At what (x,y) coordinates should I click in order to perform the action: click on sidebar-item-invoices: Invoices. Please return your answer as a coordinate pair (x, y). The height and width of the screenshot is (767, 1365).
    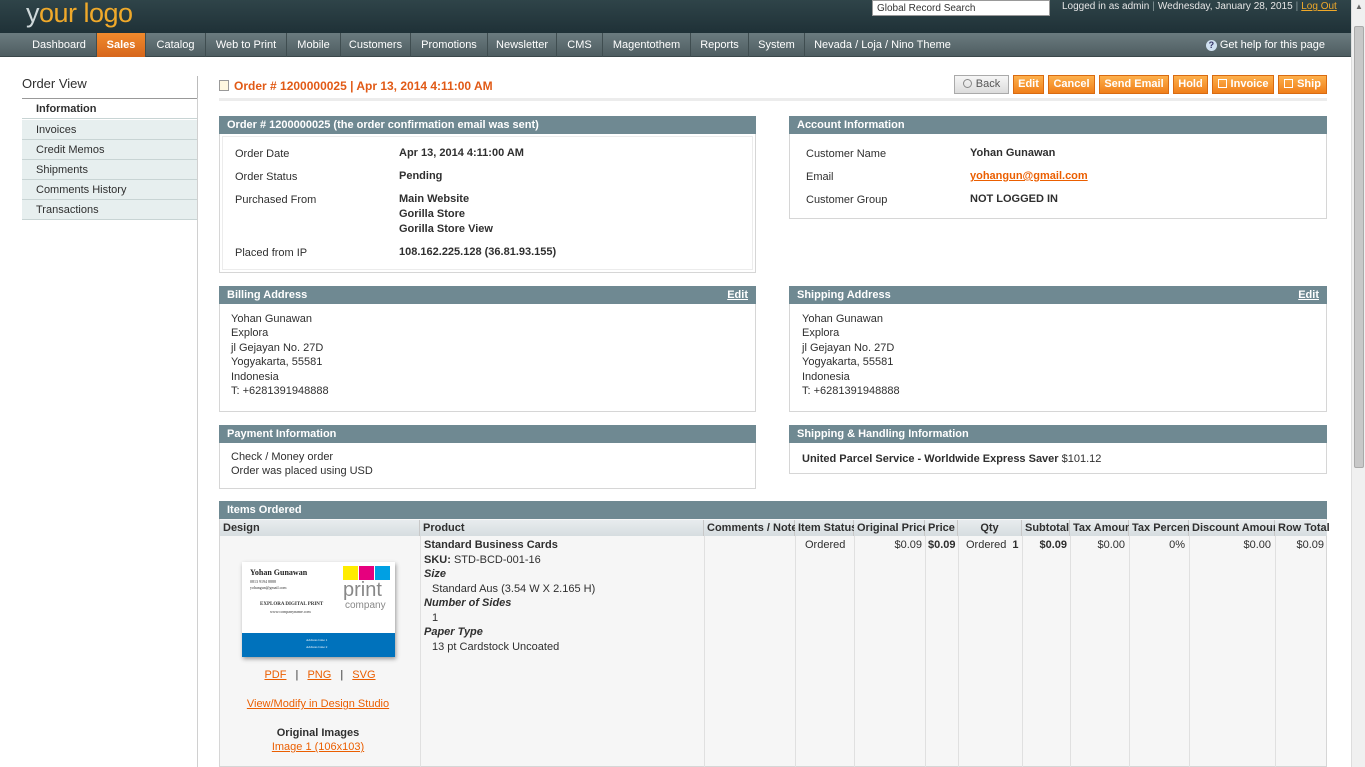
    Looking at the image, I should click on (110, 130).